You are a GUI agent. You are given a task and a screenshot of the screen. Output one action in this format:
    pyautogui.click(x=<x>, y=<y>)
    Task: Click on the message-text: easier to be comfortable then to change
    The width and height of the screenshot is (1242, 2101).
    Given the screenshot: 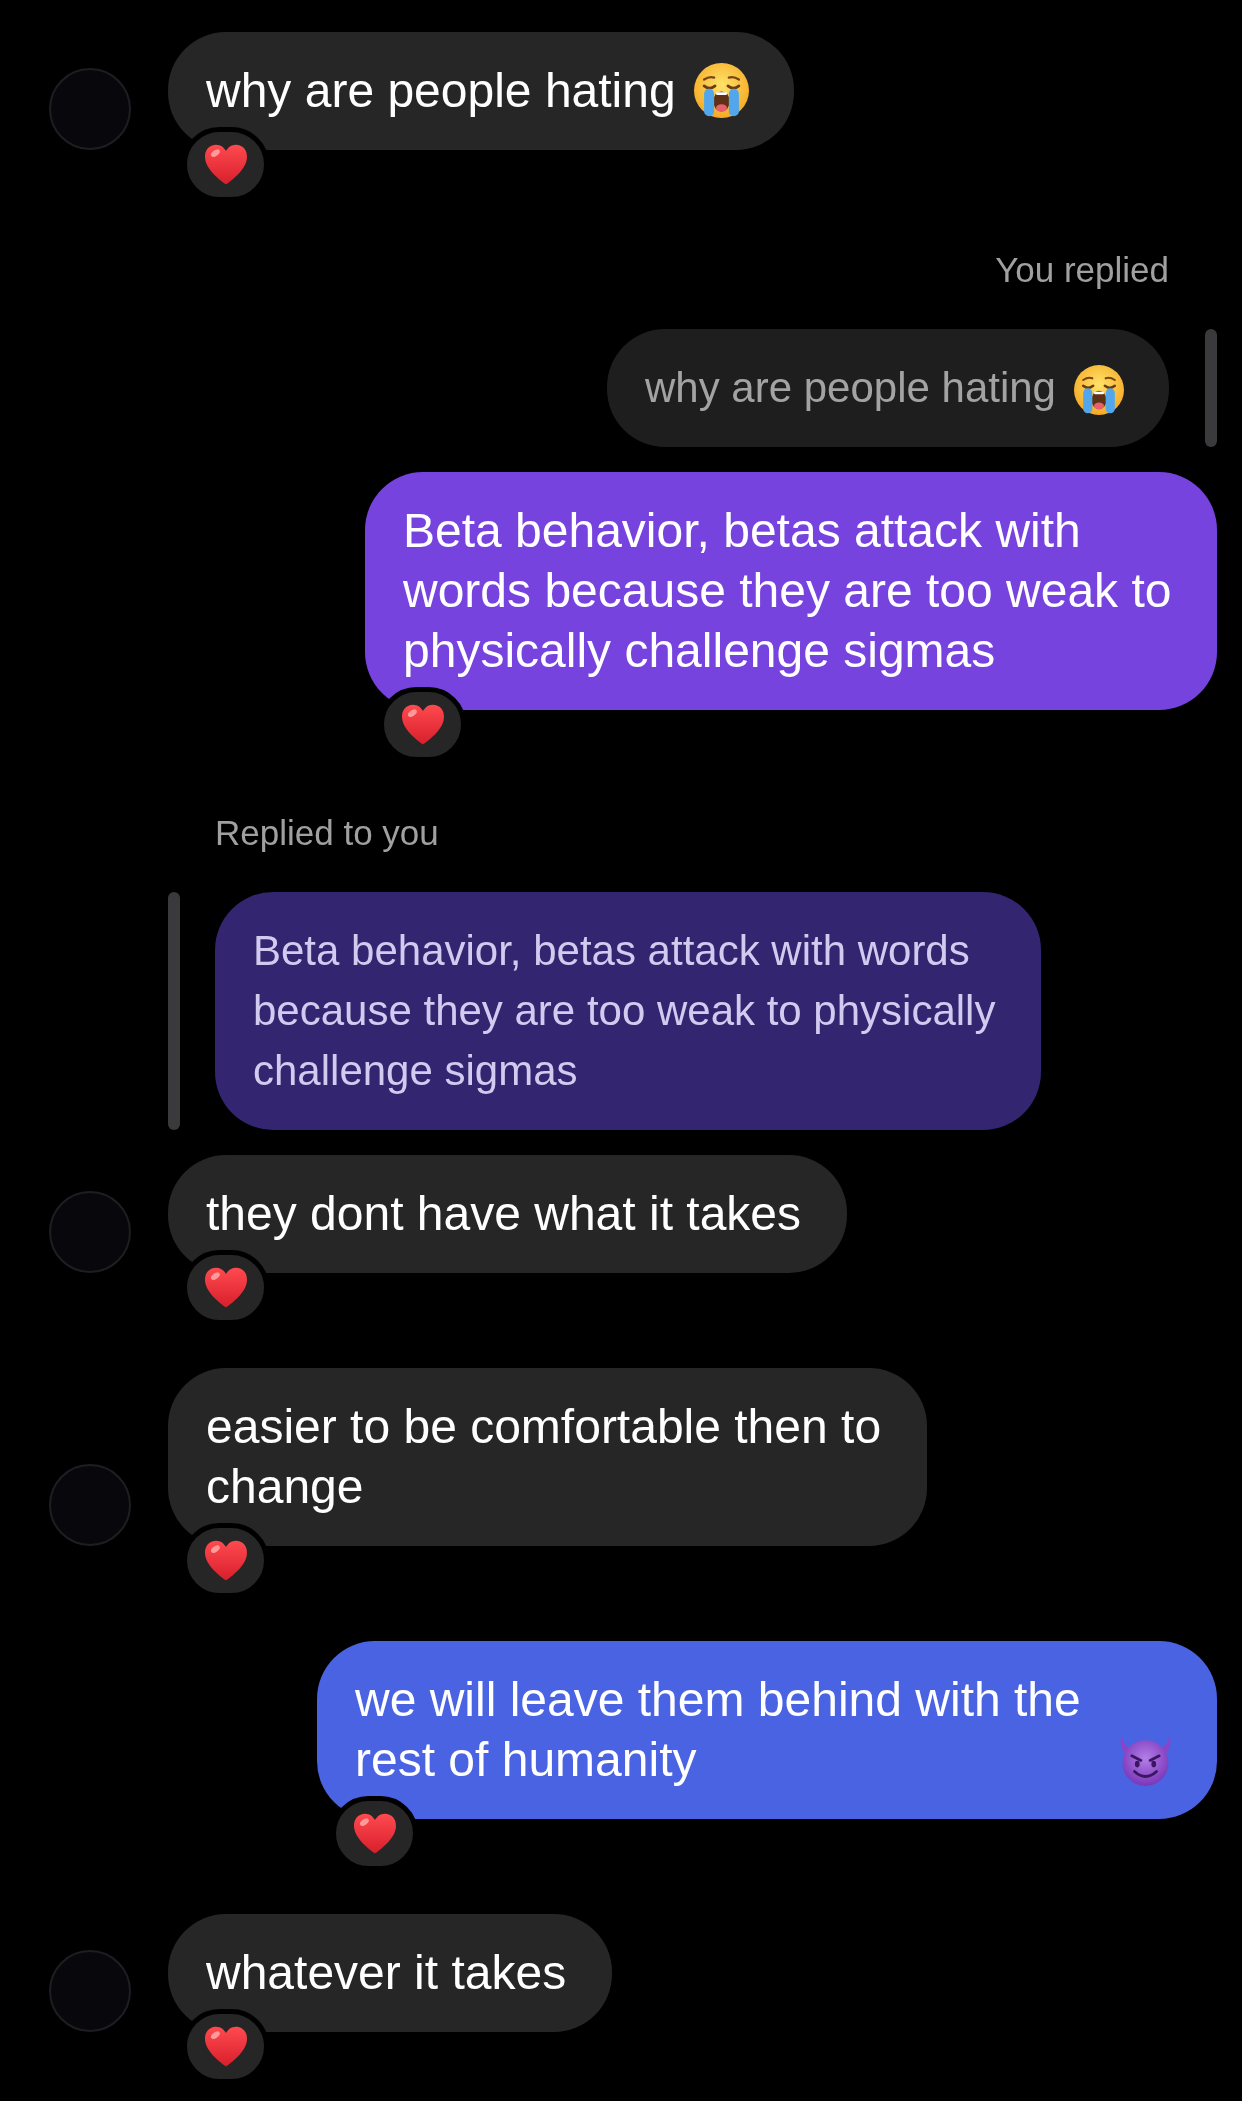 What is the action you would take?
    pyautogui.click(x=544, y=1456)
    